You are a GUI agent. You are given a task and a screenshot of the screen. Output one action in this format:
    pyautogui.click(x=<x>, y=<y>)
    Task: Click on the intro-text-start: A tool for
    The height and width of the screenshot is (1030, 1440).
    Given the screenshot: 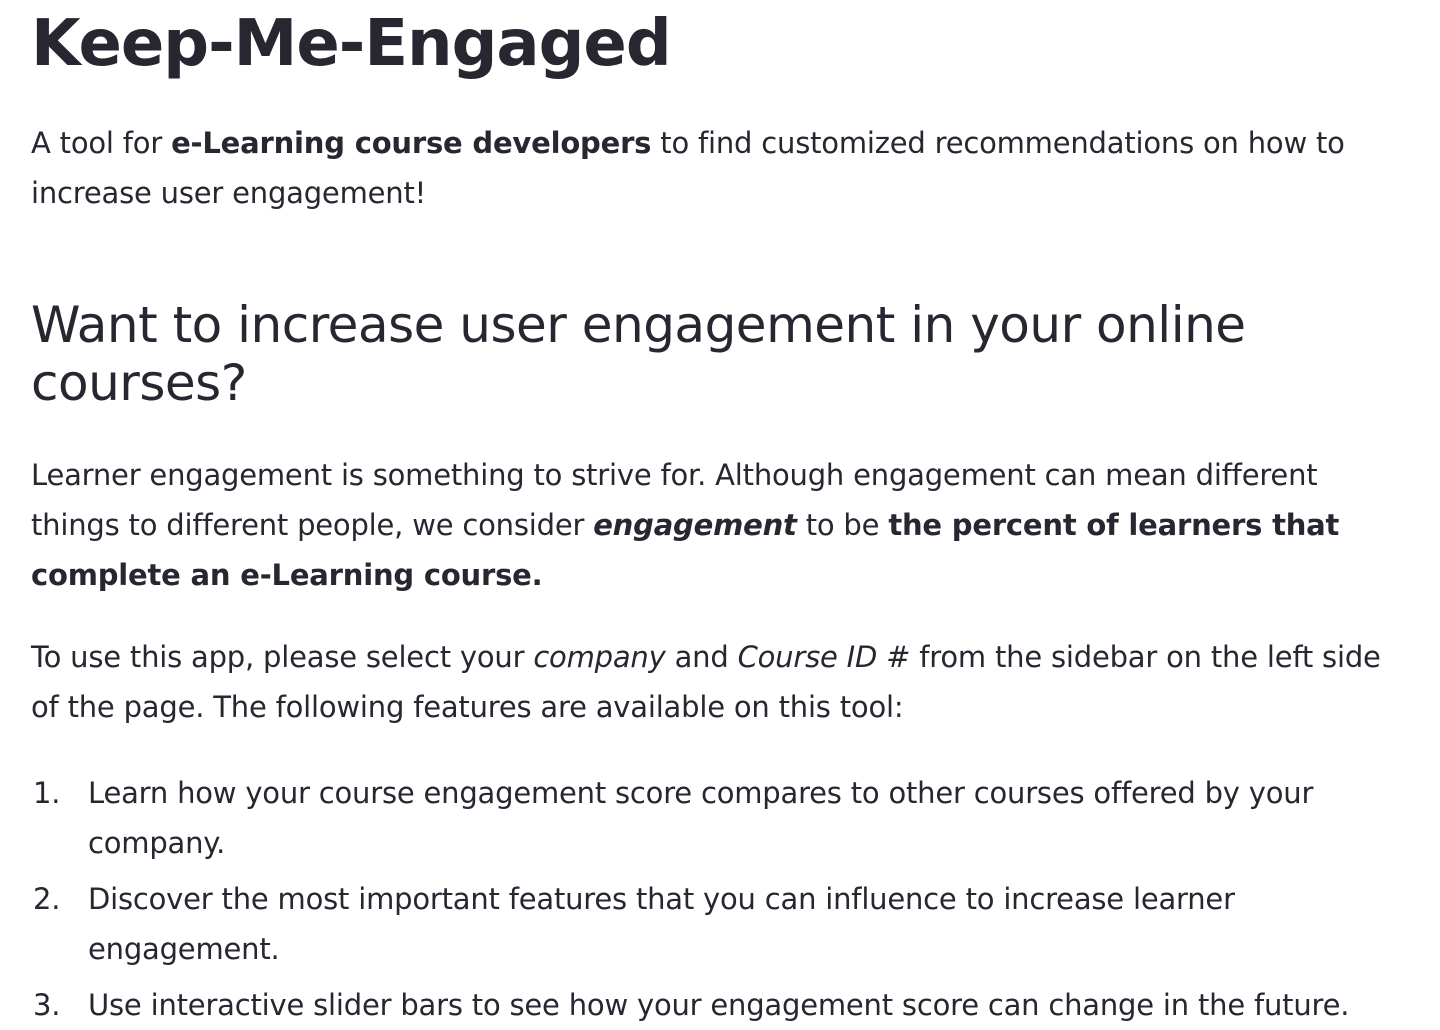 What is the action you would take?
    pyautogui.click(x=101, y=143)
    